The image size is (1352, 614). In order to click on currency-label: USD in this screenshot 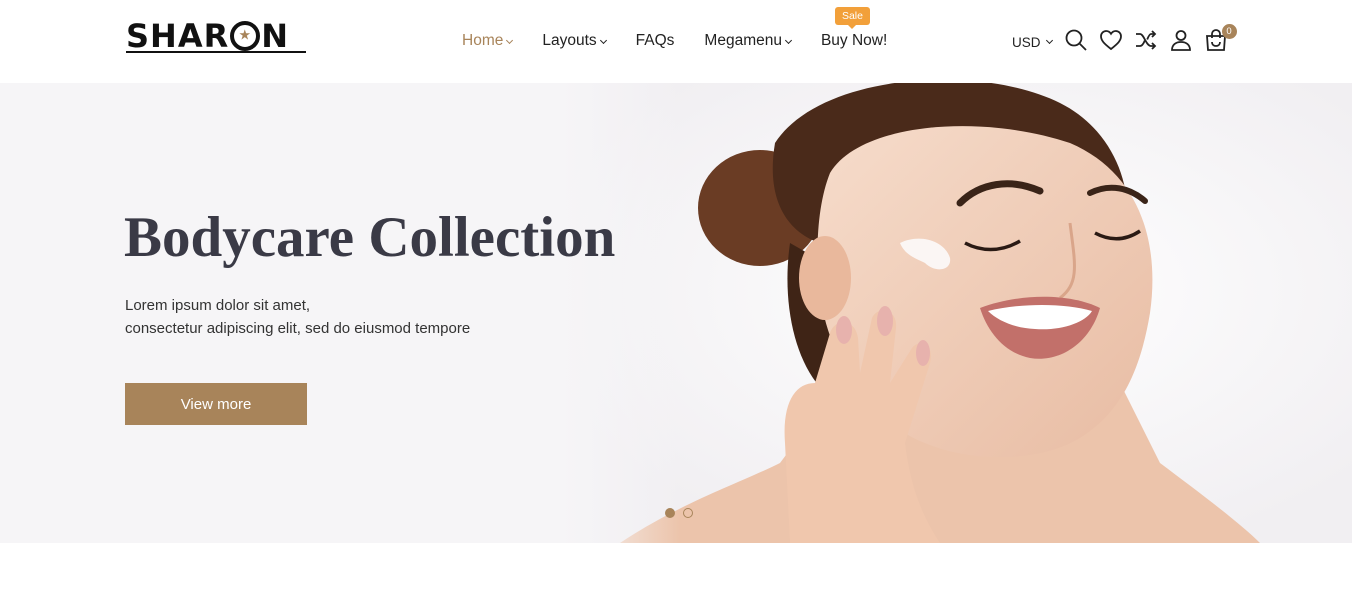, I will do `click(1026, 42)`.